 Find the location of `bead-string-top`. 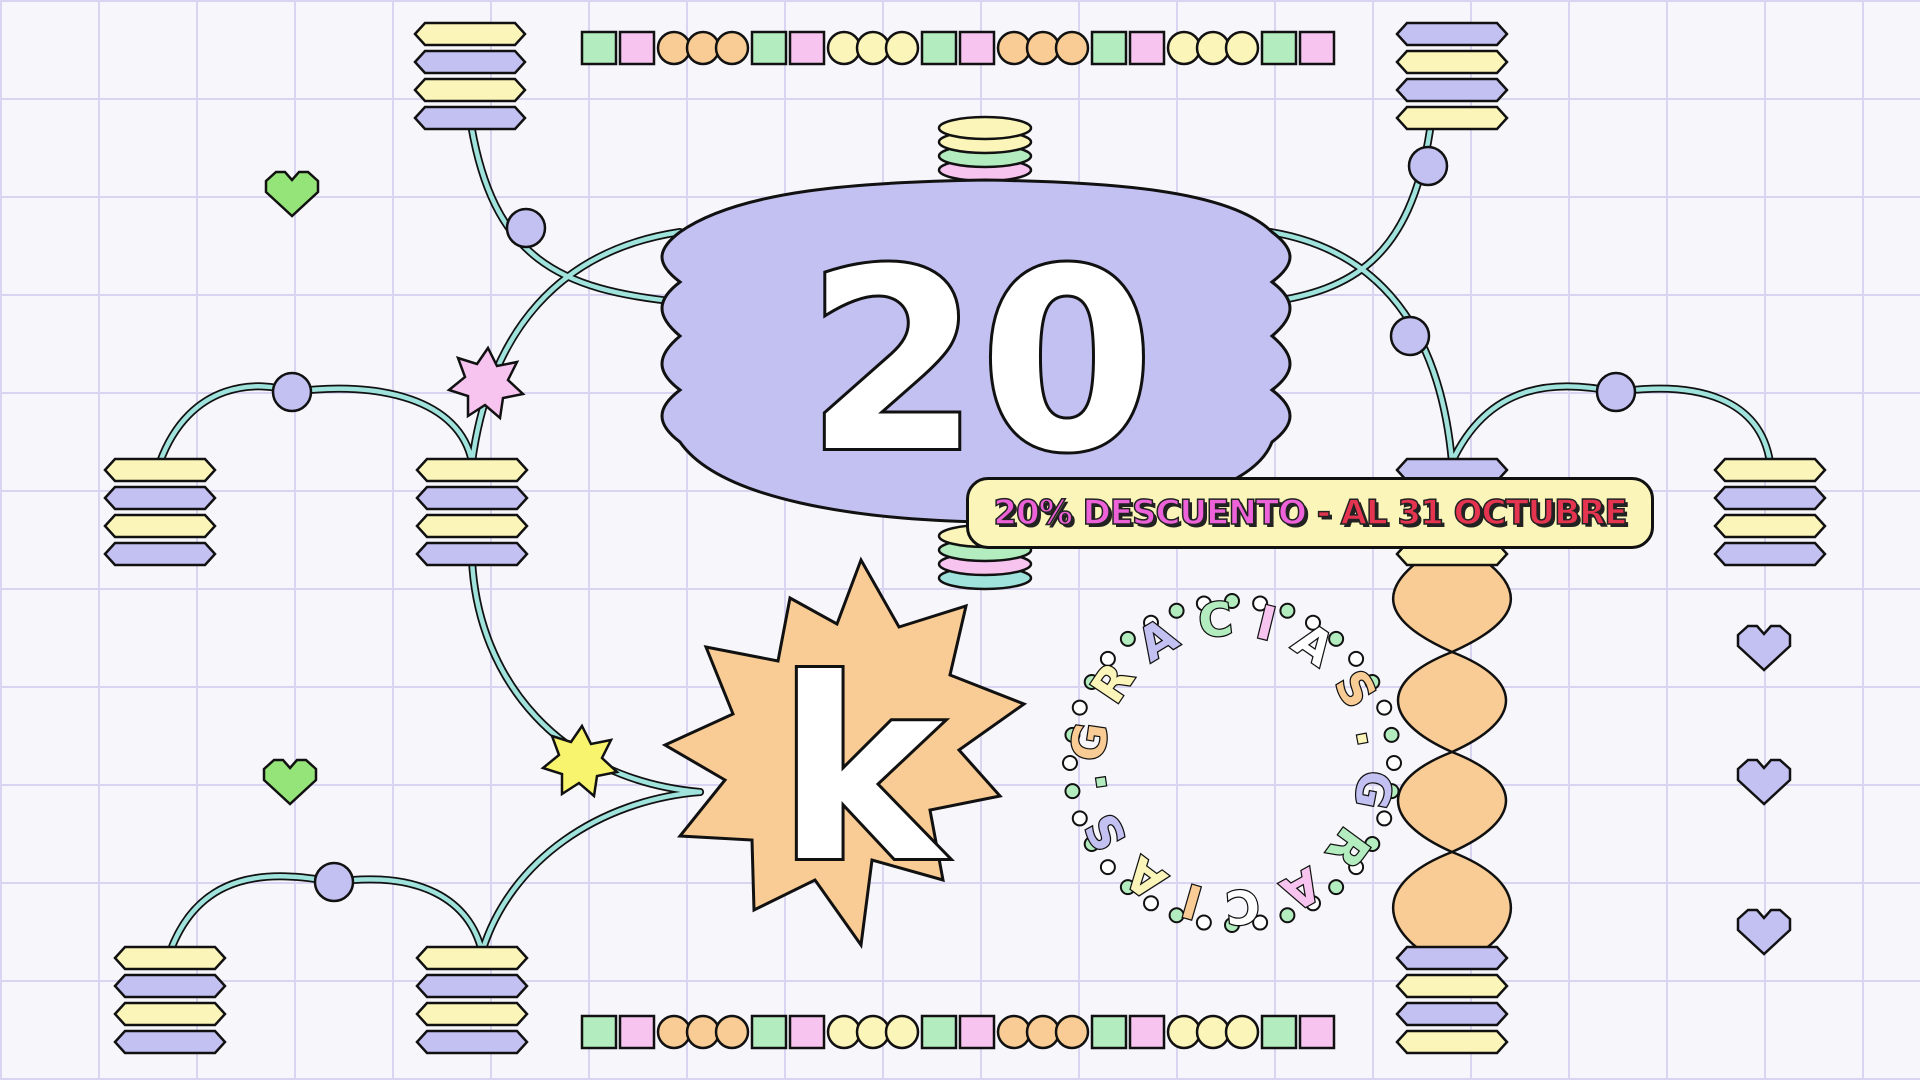

bead-string-top is located at coordinates (958, 48).